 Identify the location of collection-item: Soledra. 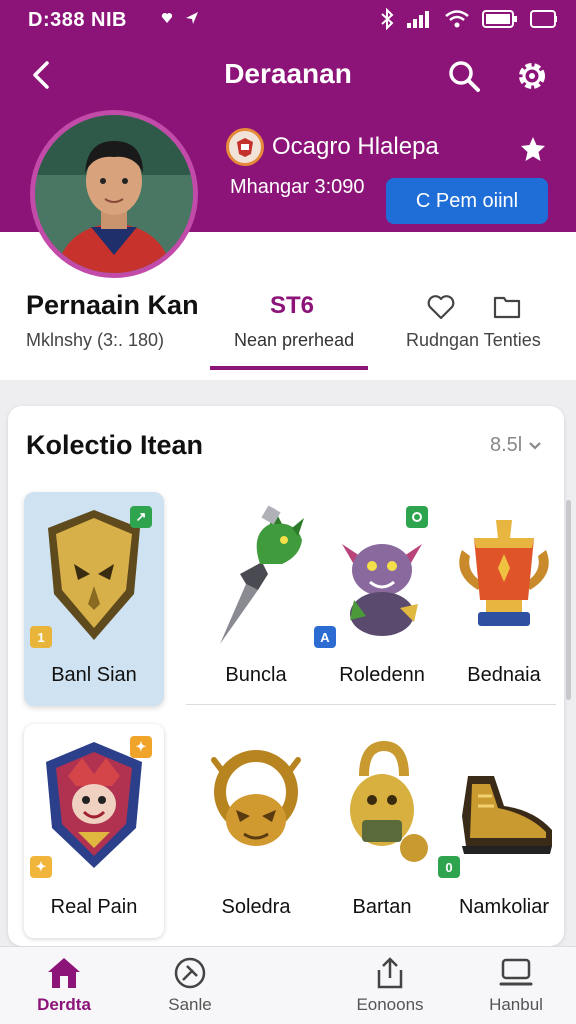
(256, 831).